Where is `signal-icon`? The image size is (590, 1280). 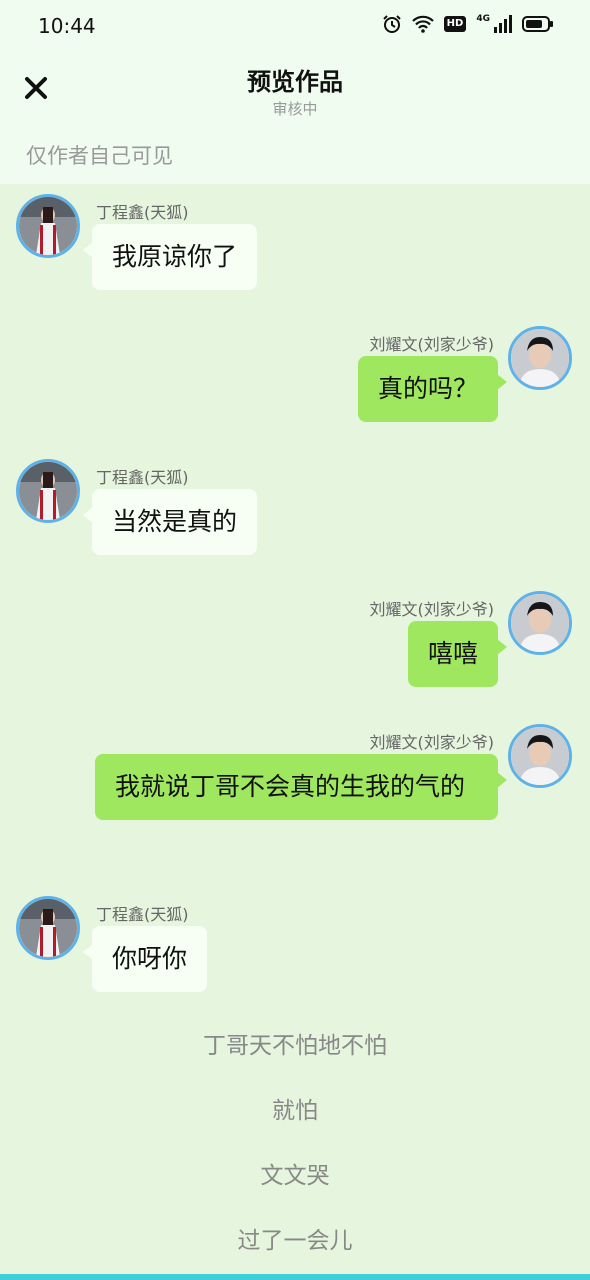 signal-icon is located at coordinates (503, 24).